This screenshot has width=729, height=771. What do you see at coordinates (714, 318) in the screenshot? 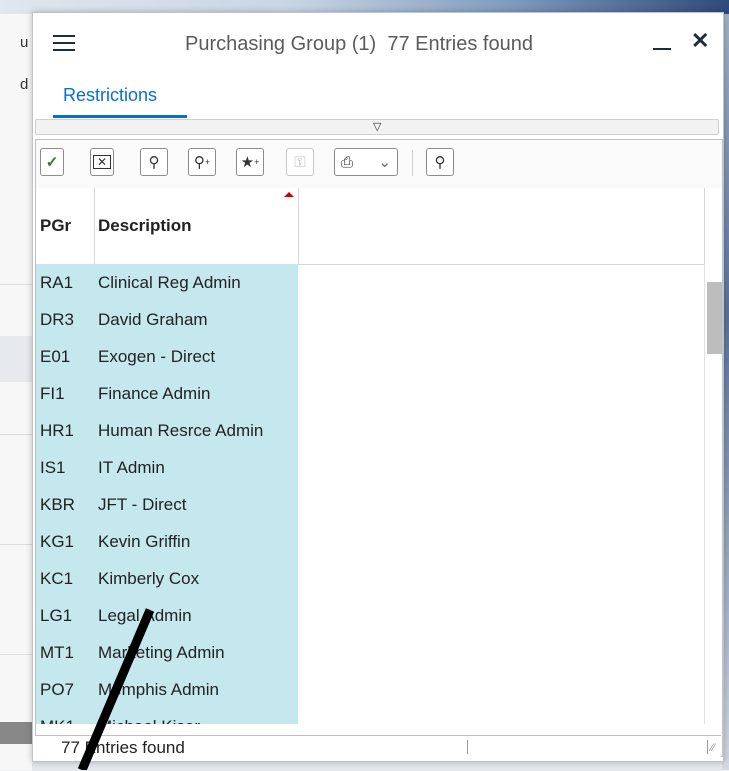
I see `scrollbar-thumb` at bounding box center [714, 318].